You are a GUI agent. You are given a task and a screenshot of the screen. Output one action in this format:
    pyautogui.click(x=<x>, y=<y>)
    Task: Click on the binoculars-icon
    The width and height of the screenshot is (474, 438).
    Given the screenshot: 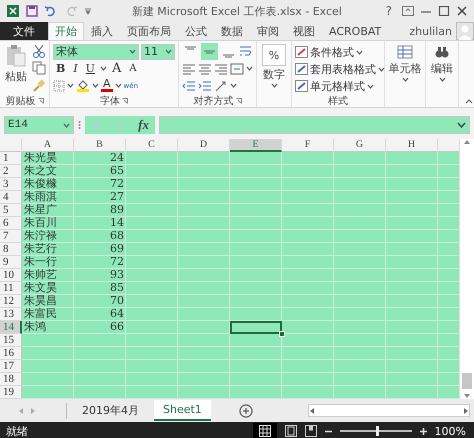 What is the action you would take?
    pyautogui.click(x=442, y=52)
    